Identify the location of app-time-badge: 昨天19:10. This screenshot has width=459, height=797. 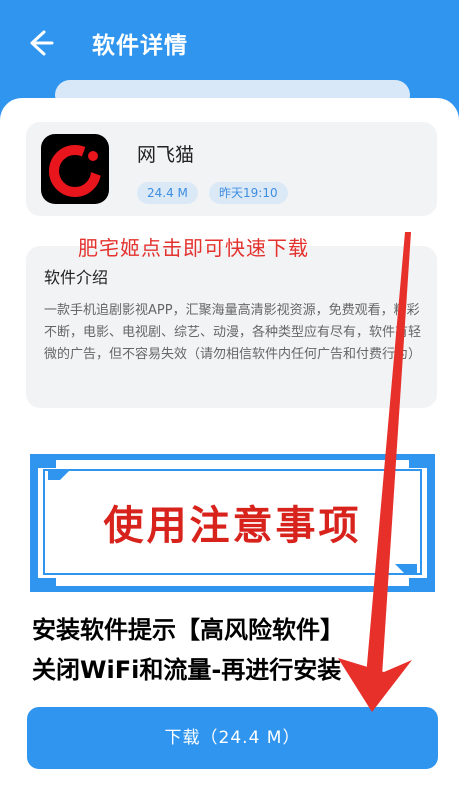
(248, 193).